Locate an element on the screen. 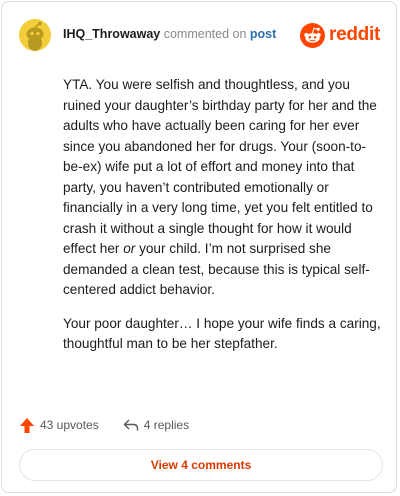 This screenshot has width=400, height=496. reddit-wordmark: reddit is located at coordinates (354, 34).